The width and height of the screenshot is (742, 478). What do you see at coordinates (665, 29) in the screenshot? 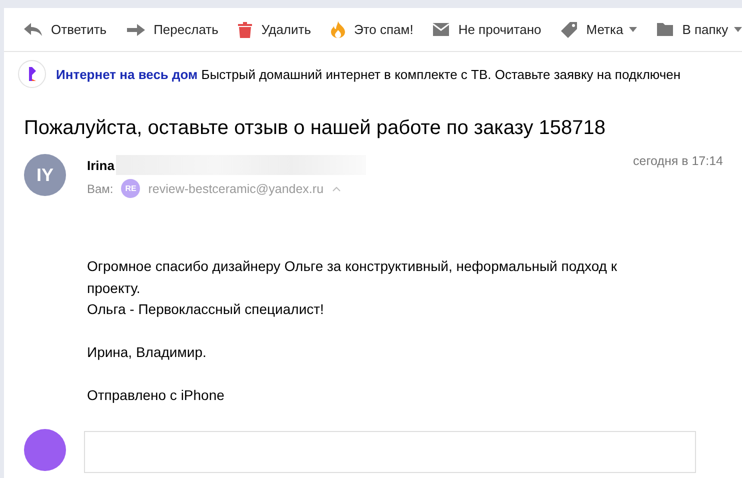
I see `folder-icon` at bounding box center [665, 29].